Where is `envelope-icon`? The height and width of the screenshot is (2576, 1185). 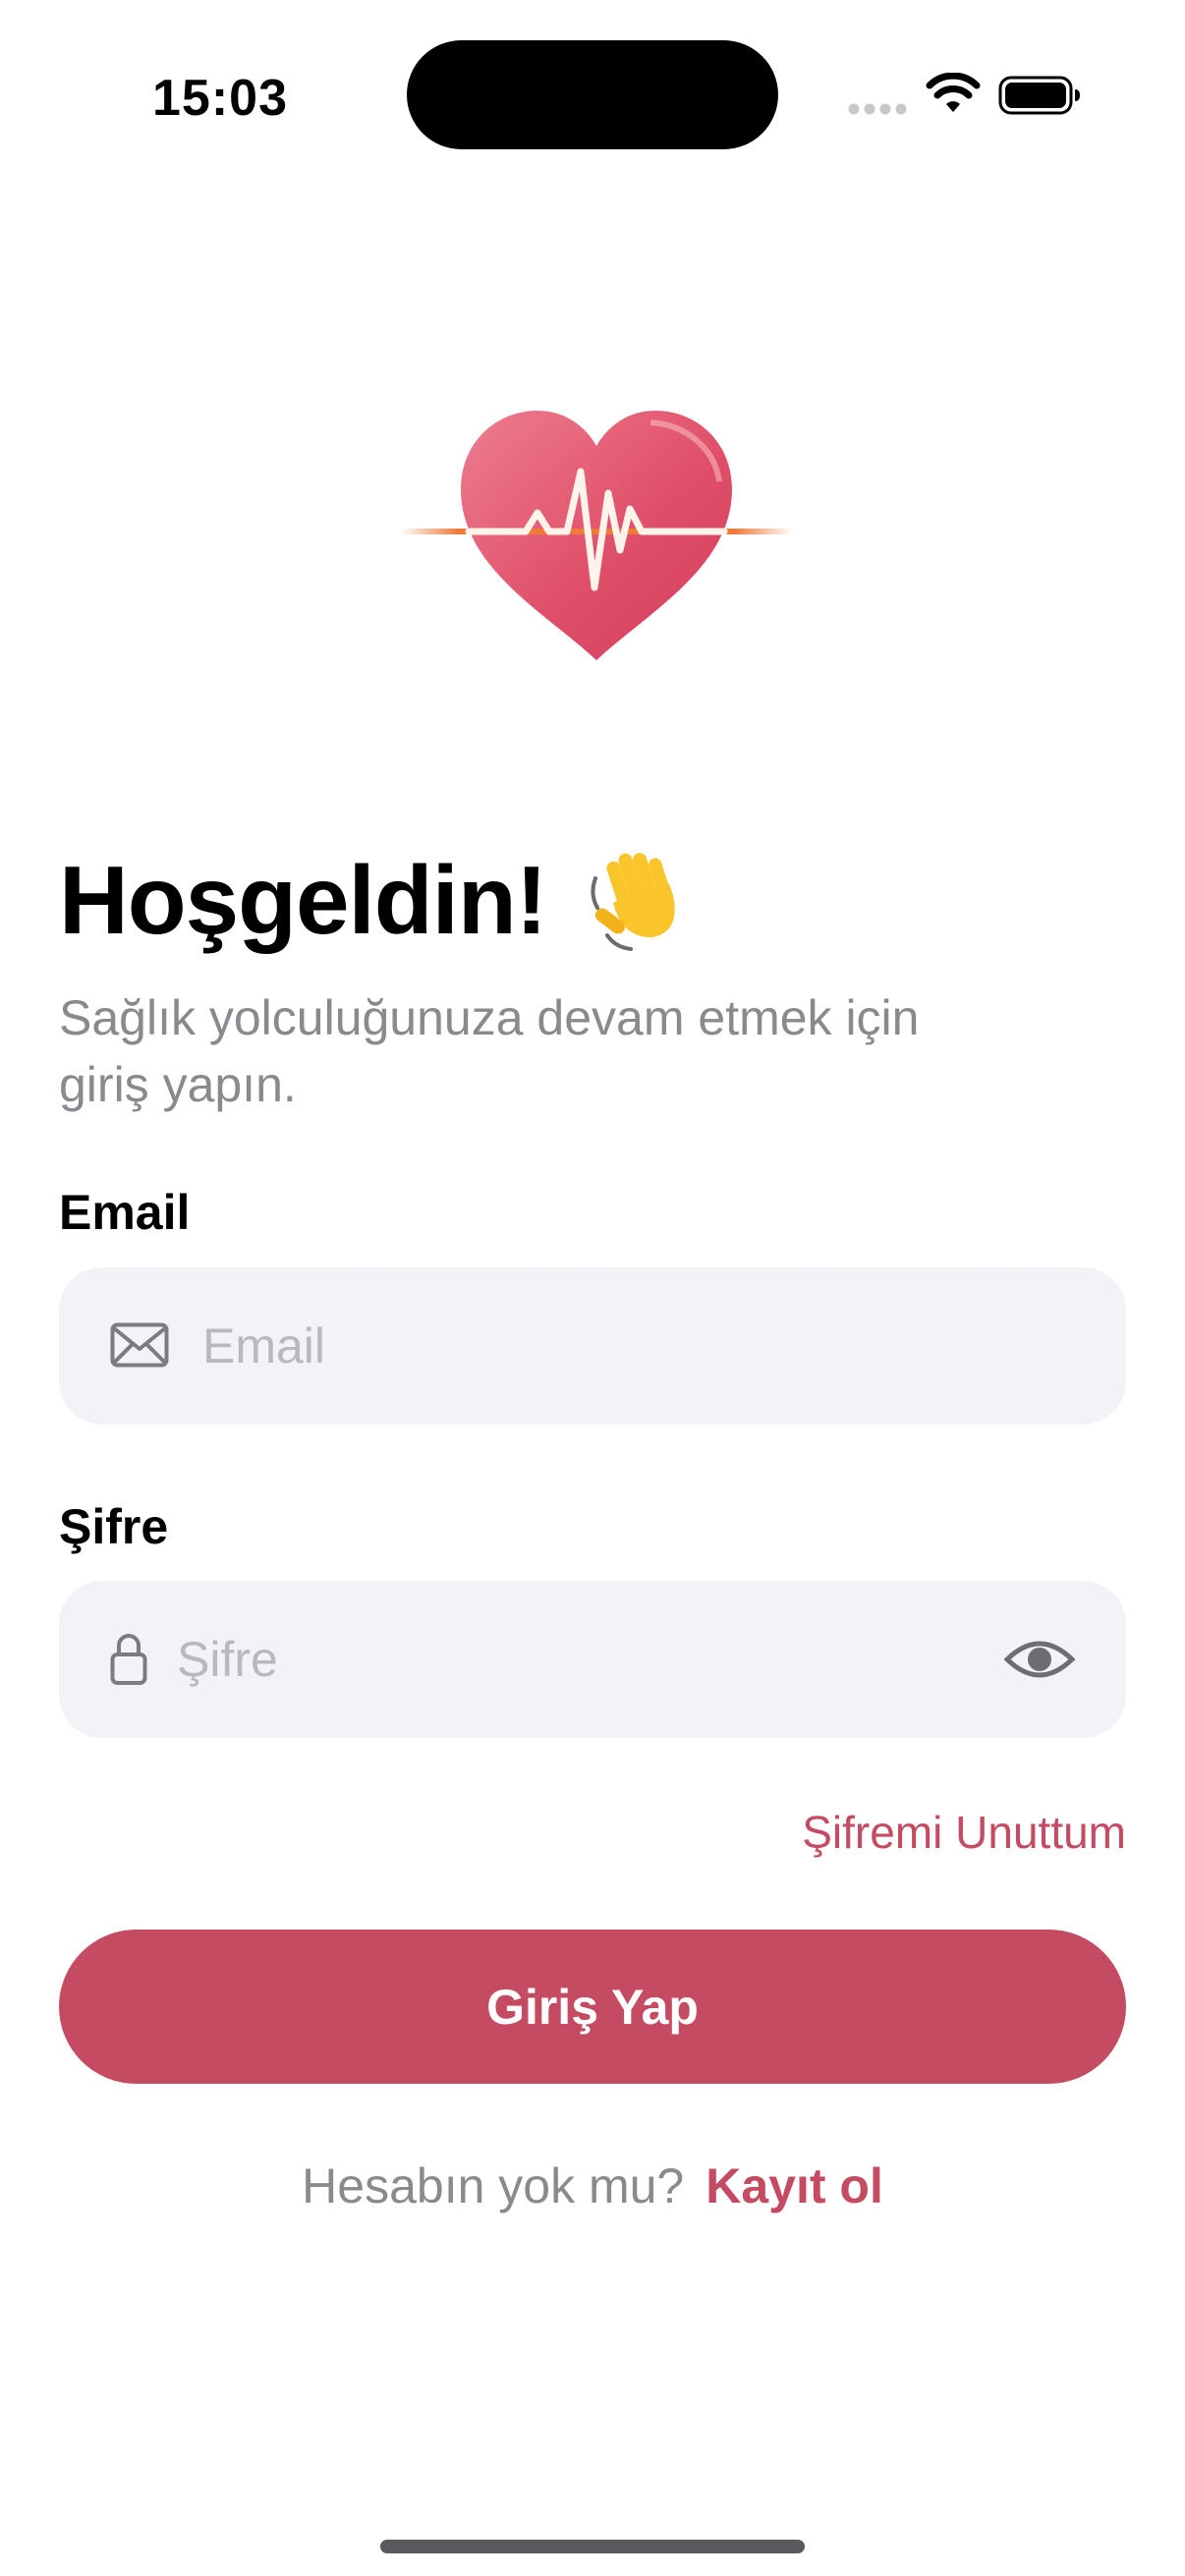
envelope-icon is located at coordinates (139, 1345).